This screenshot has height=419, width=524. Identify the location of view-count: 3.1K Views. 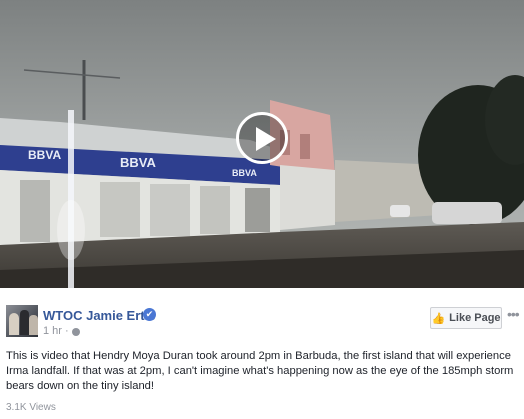
(31, 407).